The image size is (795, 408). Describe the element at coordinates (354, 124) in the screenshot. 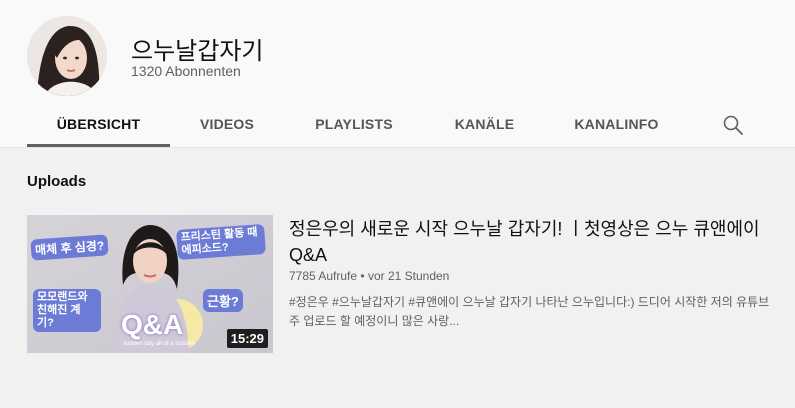

I see `tab-playlists: PLAYLISTS` at that location.